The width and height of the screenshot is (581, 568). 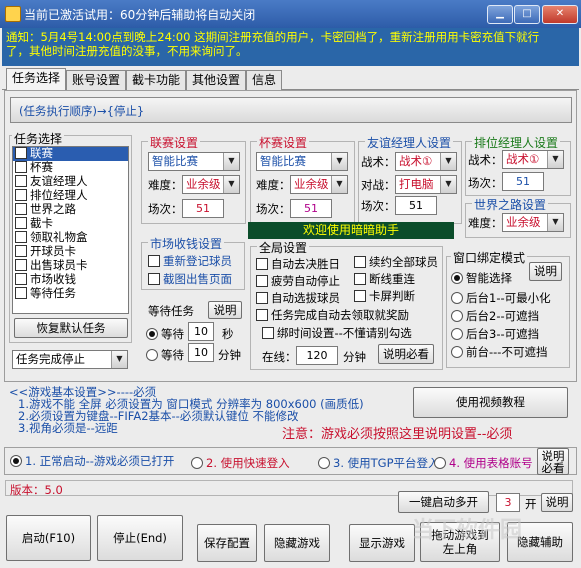 What do you see at coordinates (165, 355) in the screenshot?
I see `wait-minutes-radio: 等待` at bounding box center [165, 355].